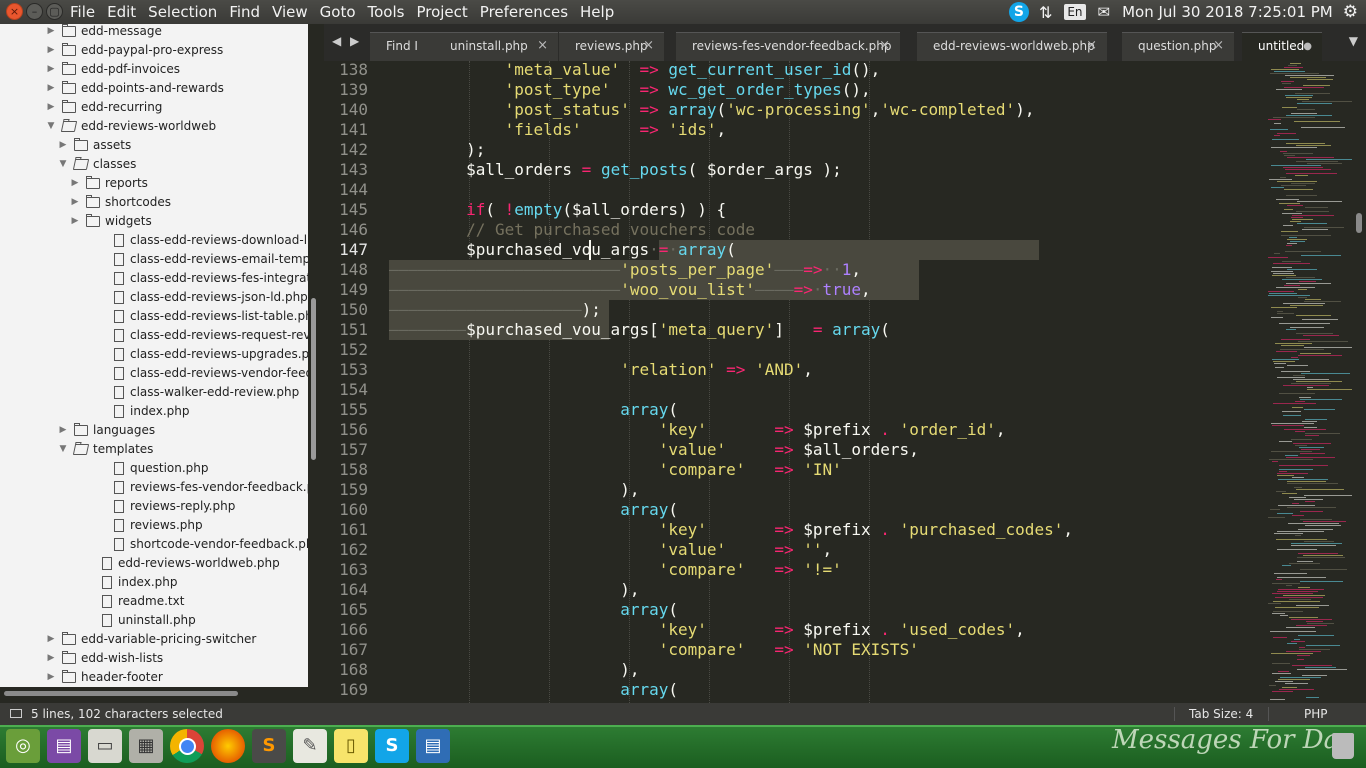 The height and width of the screenshot is (768, 1366). I want to click on tree-folder: ▶ widgets, so click(154, 221).